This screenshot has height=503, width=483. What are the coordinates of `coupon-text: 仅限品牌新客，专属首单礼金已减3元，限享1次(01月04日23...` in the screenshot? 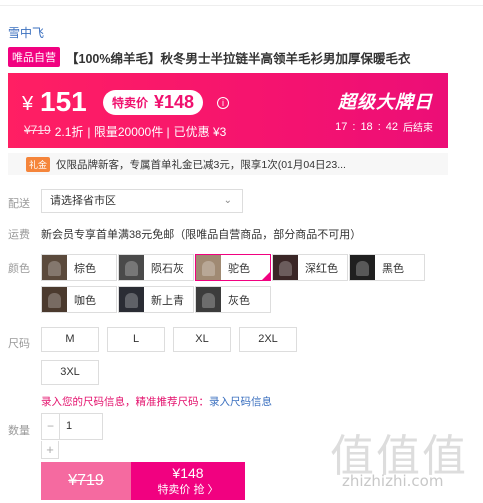 It's located at (201, 164).